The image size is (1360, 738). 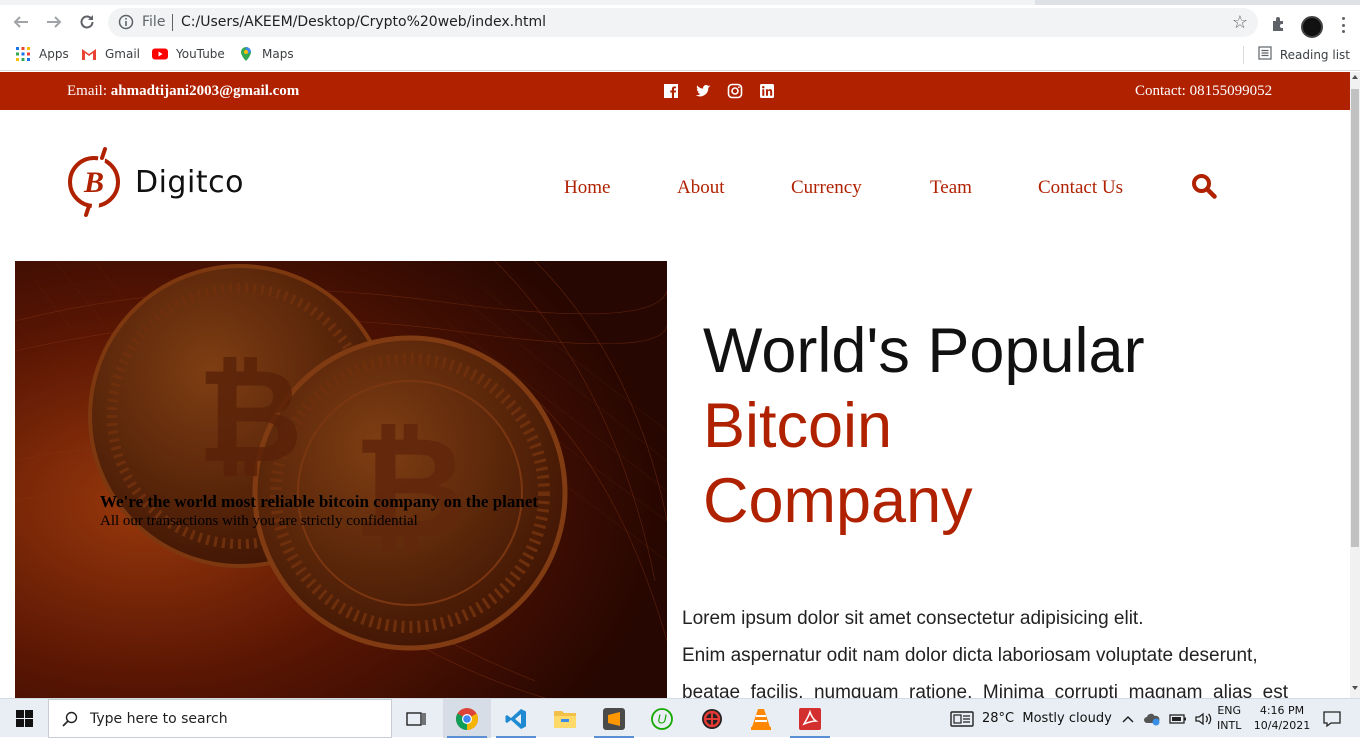 I want to click on hero-headline: World's Popular Bitcoin Company, so click(x=924, y=426).